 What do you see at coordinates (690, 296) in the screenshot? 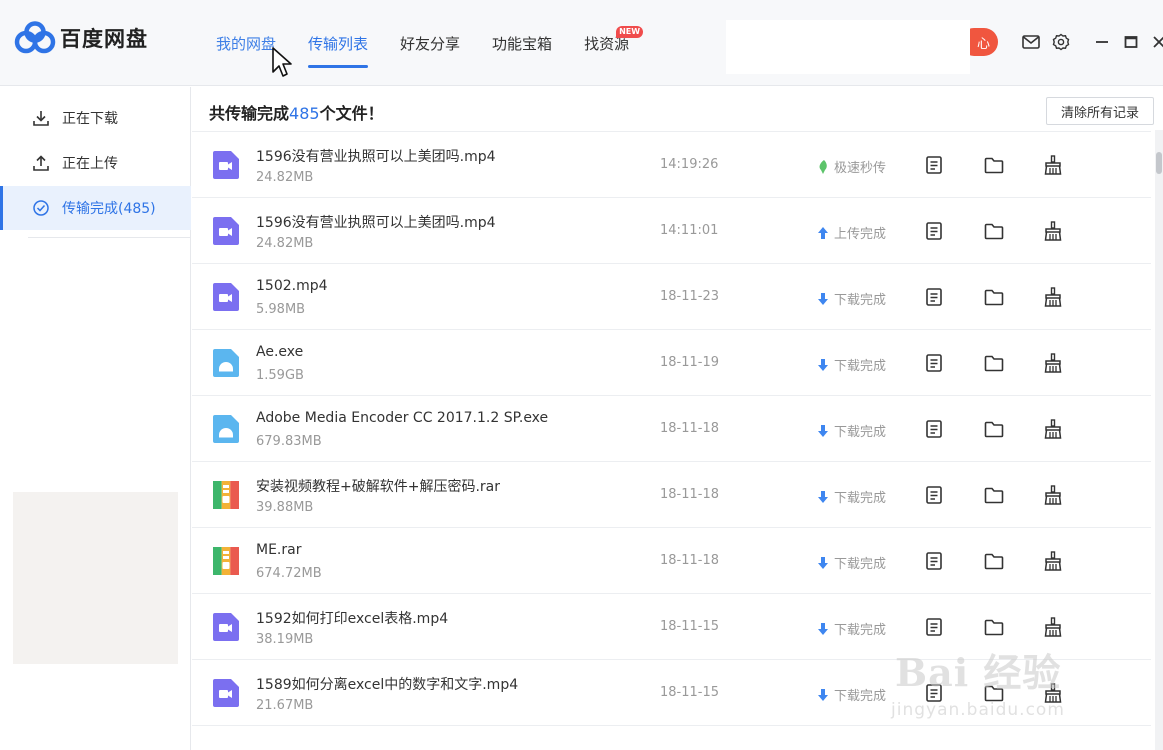
I see `file-time: 18-11-23` at bounding box center [690, 296].